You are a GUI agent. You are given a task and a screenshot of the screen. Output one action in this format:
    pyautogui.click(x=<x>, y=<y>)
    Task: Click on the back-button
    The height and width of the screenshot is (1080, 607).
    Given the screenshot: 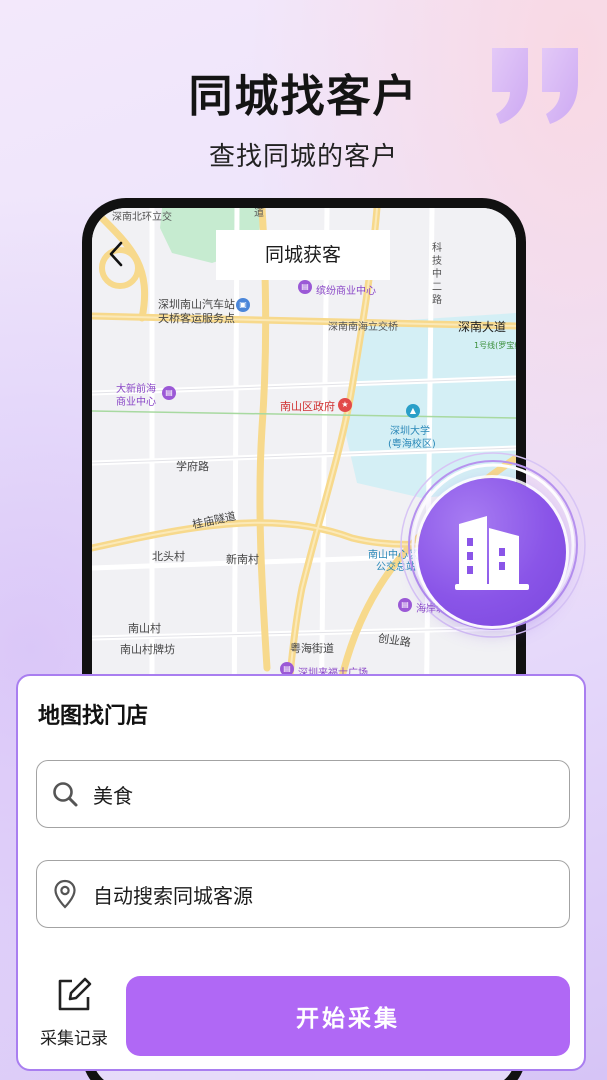 What is the action you would take?
    pyautogui.click(x=116, y=254)
    